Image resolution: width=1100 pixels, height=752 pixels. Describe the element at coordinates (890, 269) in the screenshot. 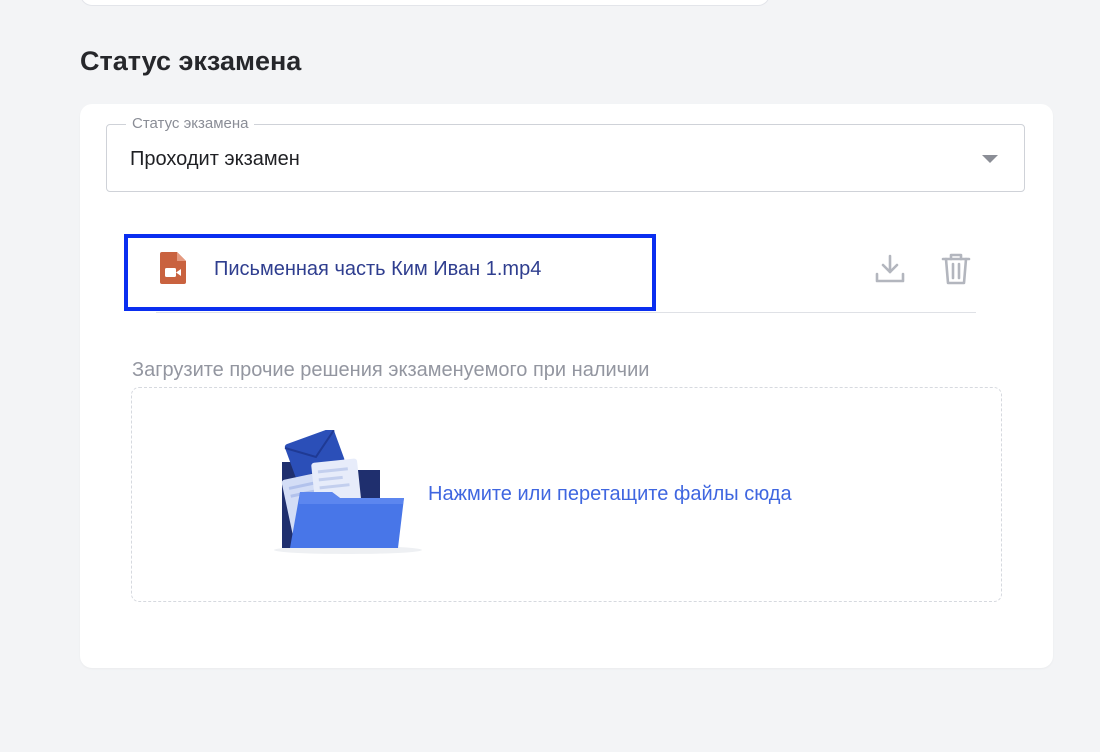

I see `download-icon` at that location.